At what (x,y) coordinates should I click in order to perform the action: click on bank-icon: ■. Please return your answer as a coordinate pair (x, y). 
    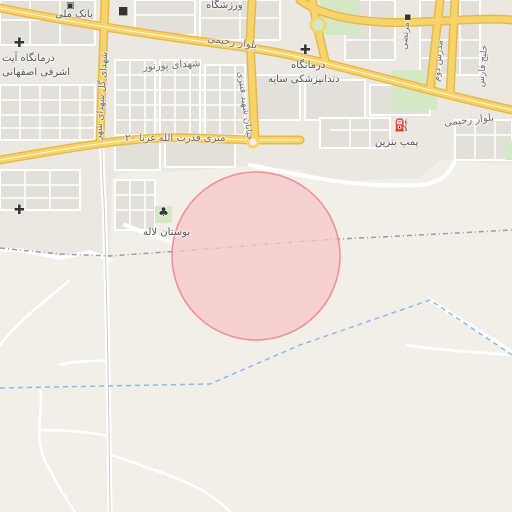
    Looking at the image, I should click on (123, 10).